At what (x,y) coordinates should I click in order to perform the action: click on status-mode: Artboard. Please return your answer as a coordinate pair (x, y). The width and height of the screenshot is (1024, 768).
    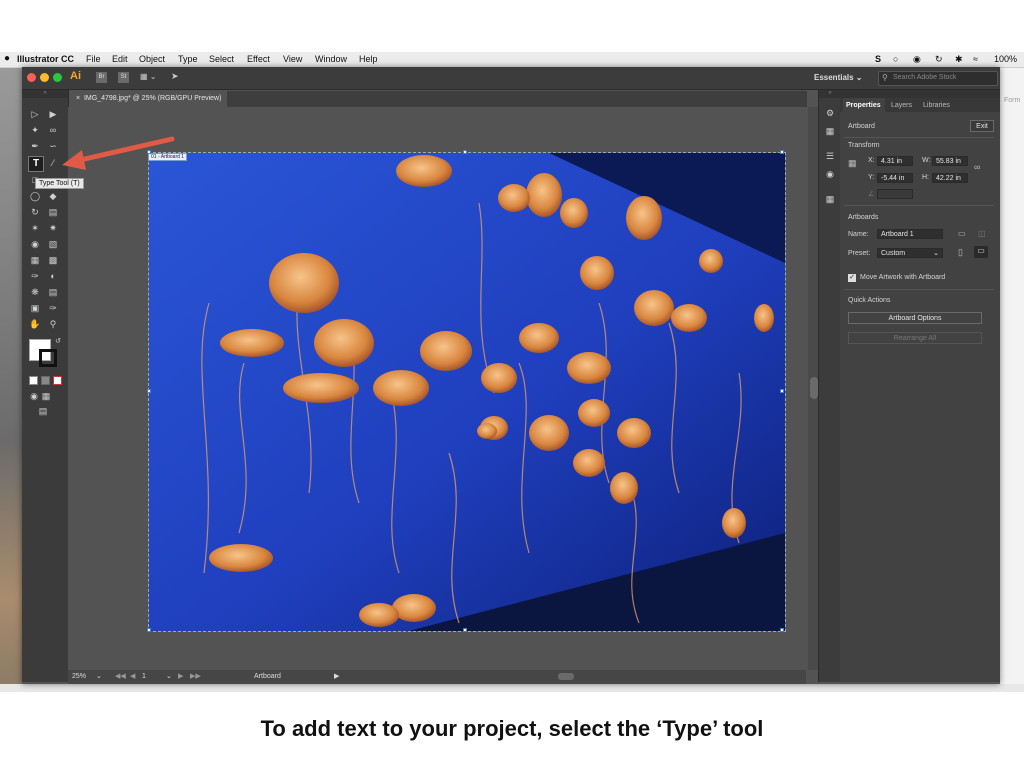
    Looking at the image, I should click on (267, 676).